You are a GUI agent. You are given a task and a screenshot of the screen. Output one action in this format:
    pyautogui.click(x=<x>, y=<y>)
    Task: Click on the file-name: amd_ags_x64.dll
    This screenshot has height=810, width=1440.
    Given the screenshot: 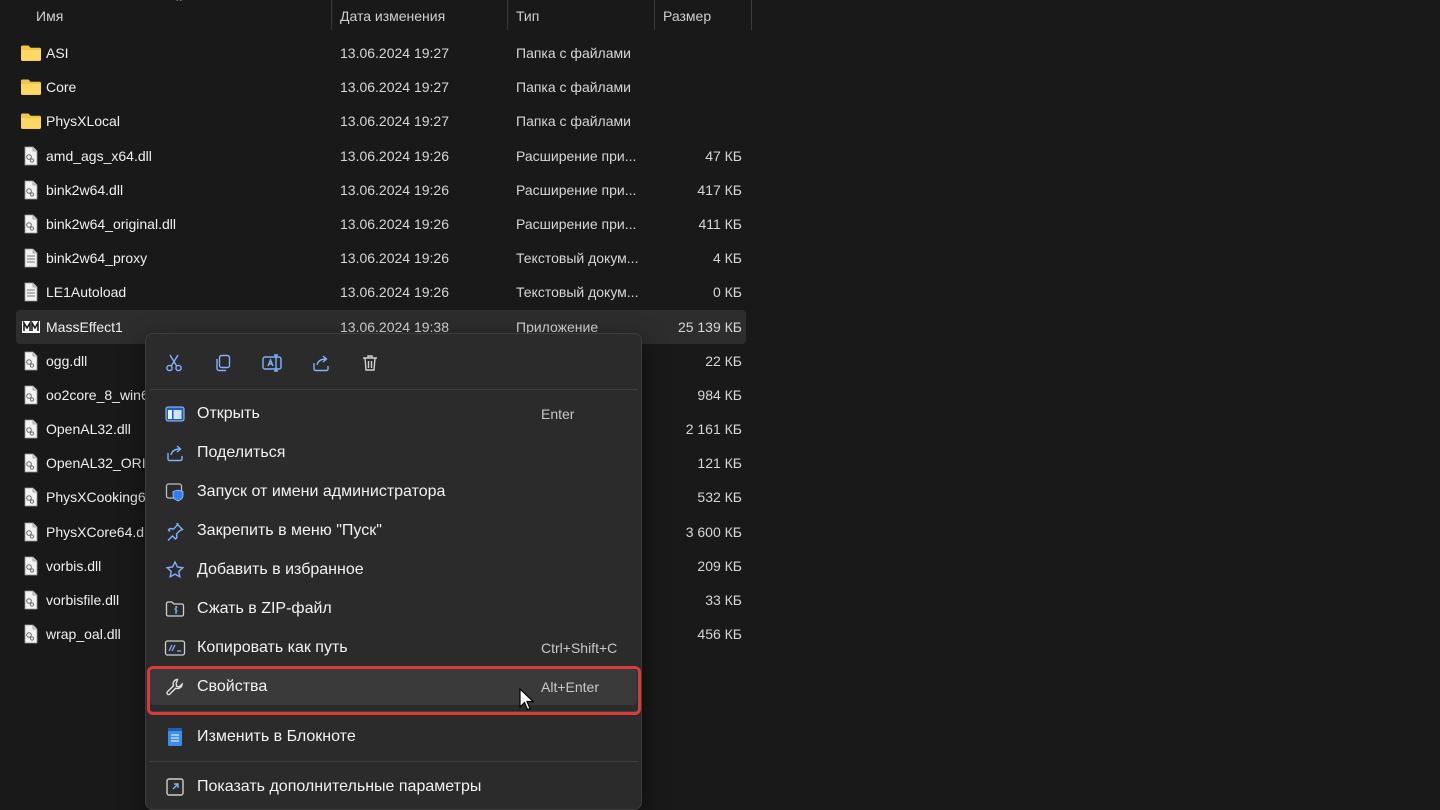 What is the action you would take?
    pyautogui.click(x=99, y=155)
    